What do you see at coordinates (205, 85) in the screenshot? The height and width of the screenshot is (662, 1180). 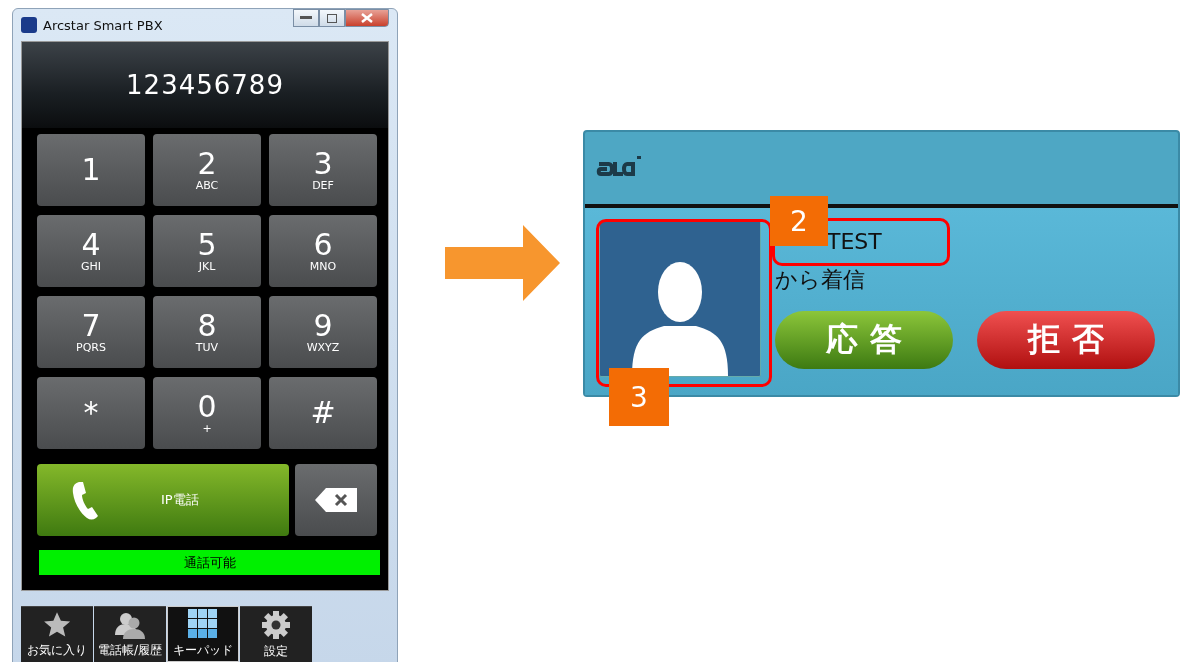 I see `dialed-number: 123456789` at bounding box center [205, 85].